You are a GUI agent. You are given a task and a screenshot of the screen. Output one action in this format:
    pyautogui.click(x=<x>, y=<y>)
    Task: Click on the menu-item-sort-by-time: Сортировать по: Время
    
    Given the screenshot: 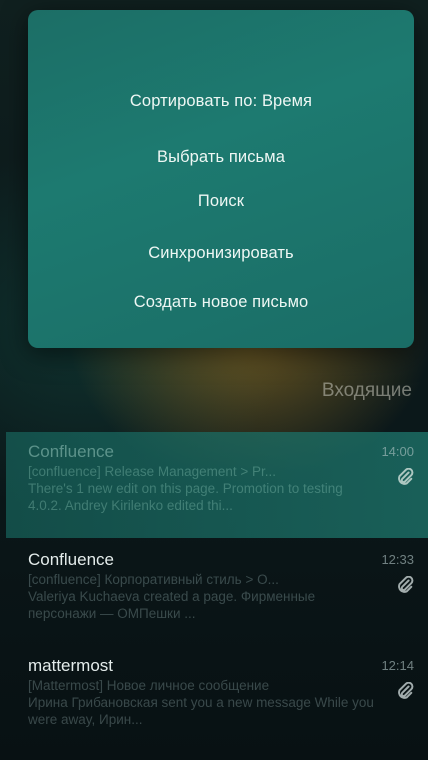 What is the action you would take?
    pyautogui.click(x=221, y=101)
    